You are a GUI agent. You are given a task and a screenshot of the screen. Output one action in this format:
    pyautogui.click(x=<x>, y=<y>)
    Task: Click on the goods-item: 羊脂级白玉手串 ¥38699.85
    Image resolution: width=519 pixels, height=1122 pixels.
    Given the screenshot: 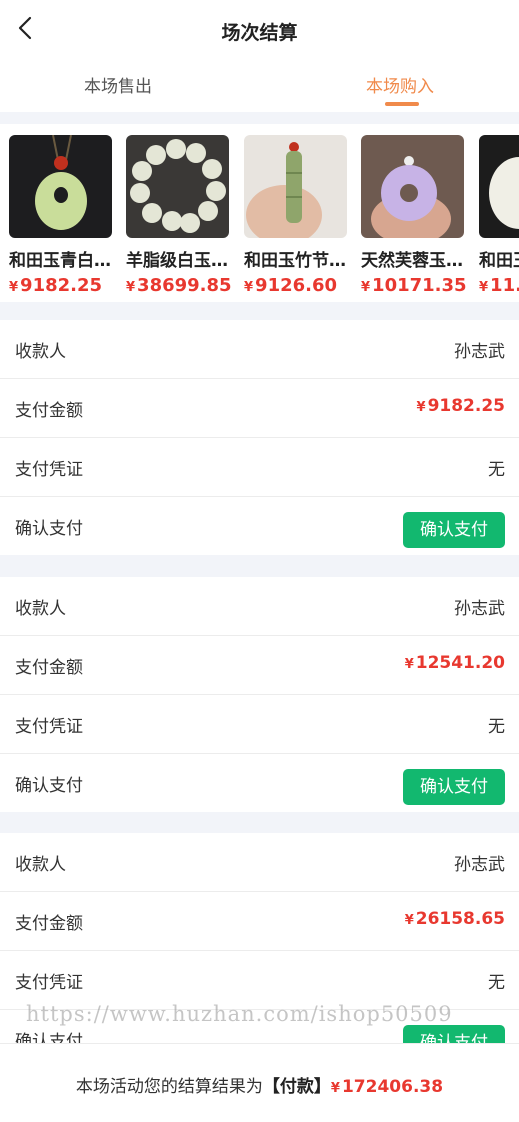 What is the action you would take?
    pyautogui.click(x=179, y=215)
    